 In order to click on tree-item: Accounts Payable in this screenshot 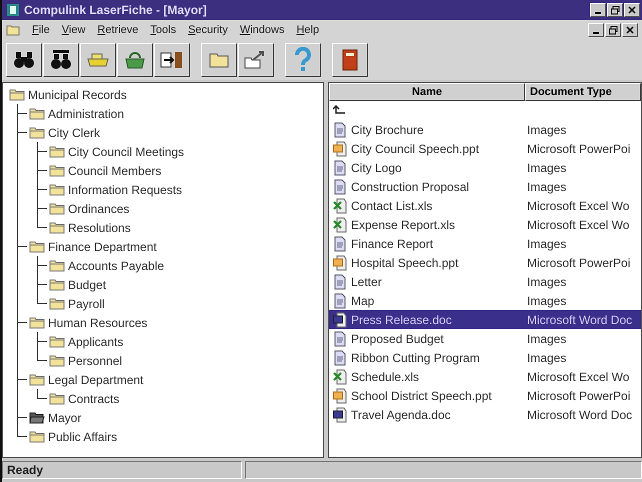, I will do `click(116, 265)`.